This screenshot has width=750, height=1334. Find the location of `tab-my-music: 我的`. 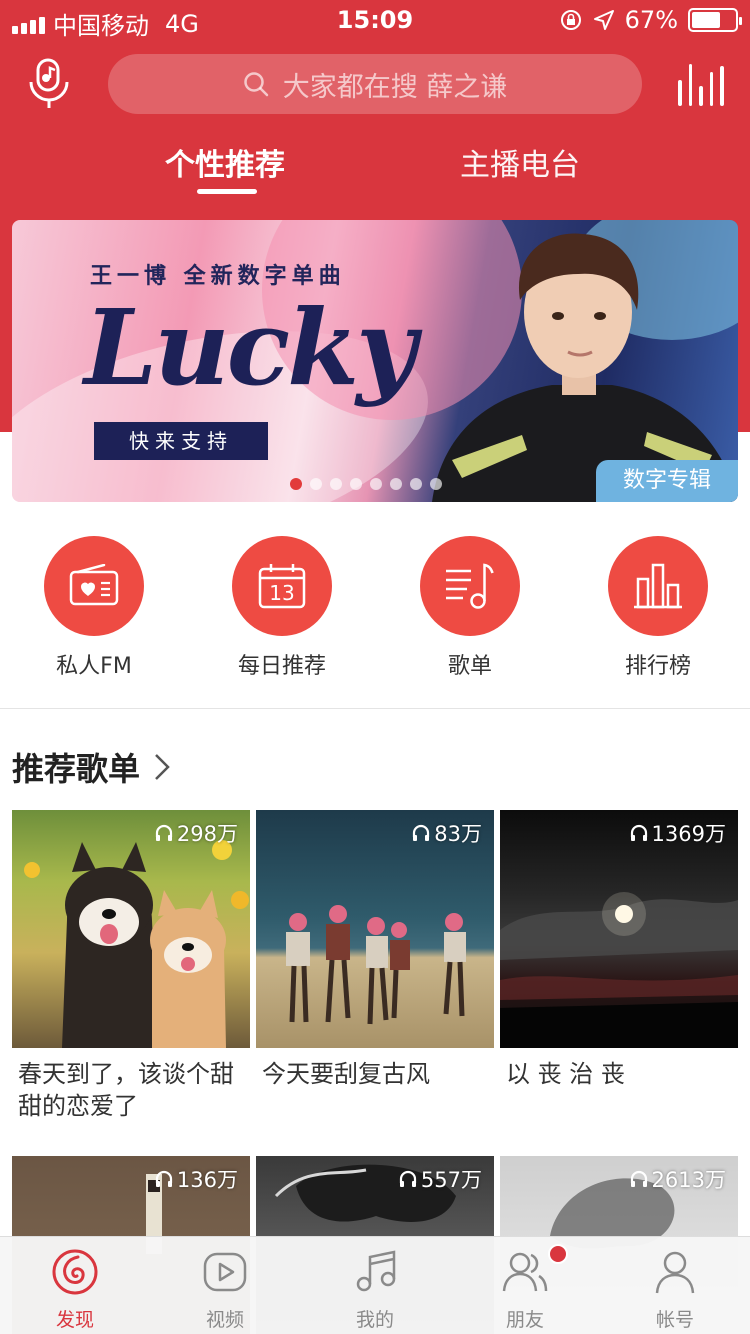

tab-my-music: 我的 is located at coordinates (375, 1290).